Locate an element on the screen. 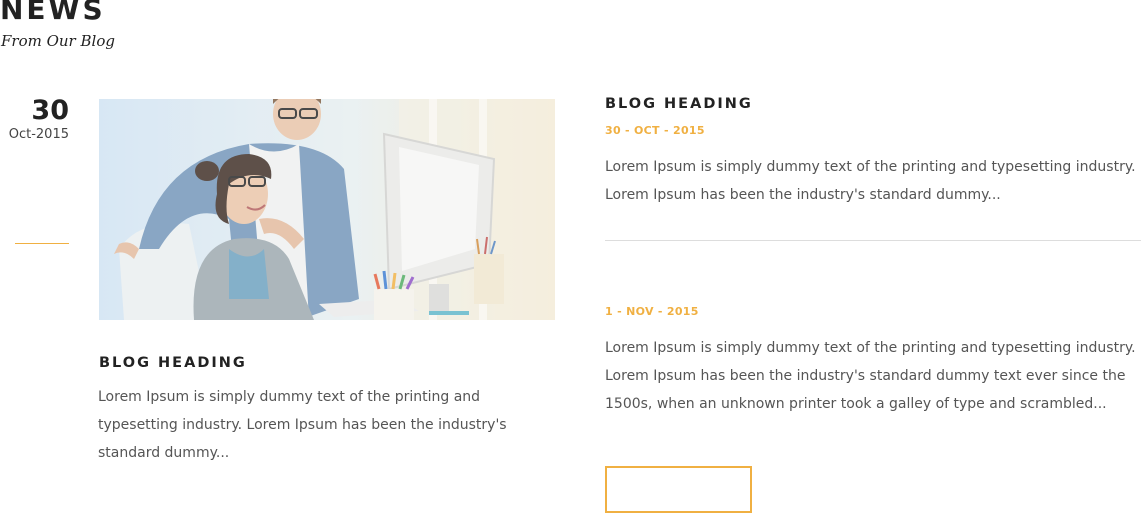  featured-post-day: 30 is located at coordinates (50, 110).